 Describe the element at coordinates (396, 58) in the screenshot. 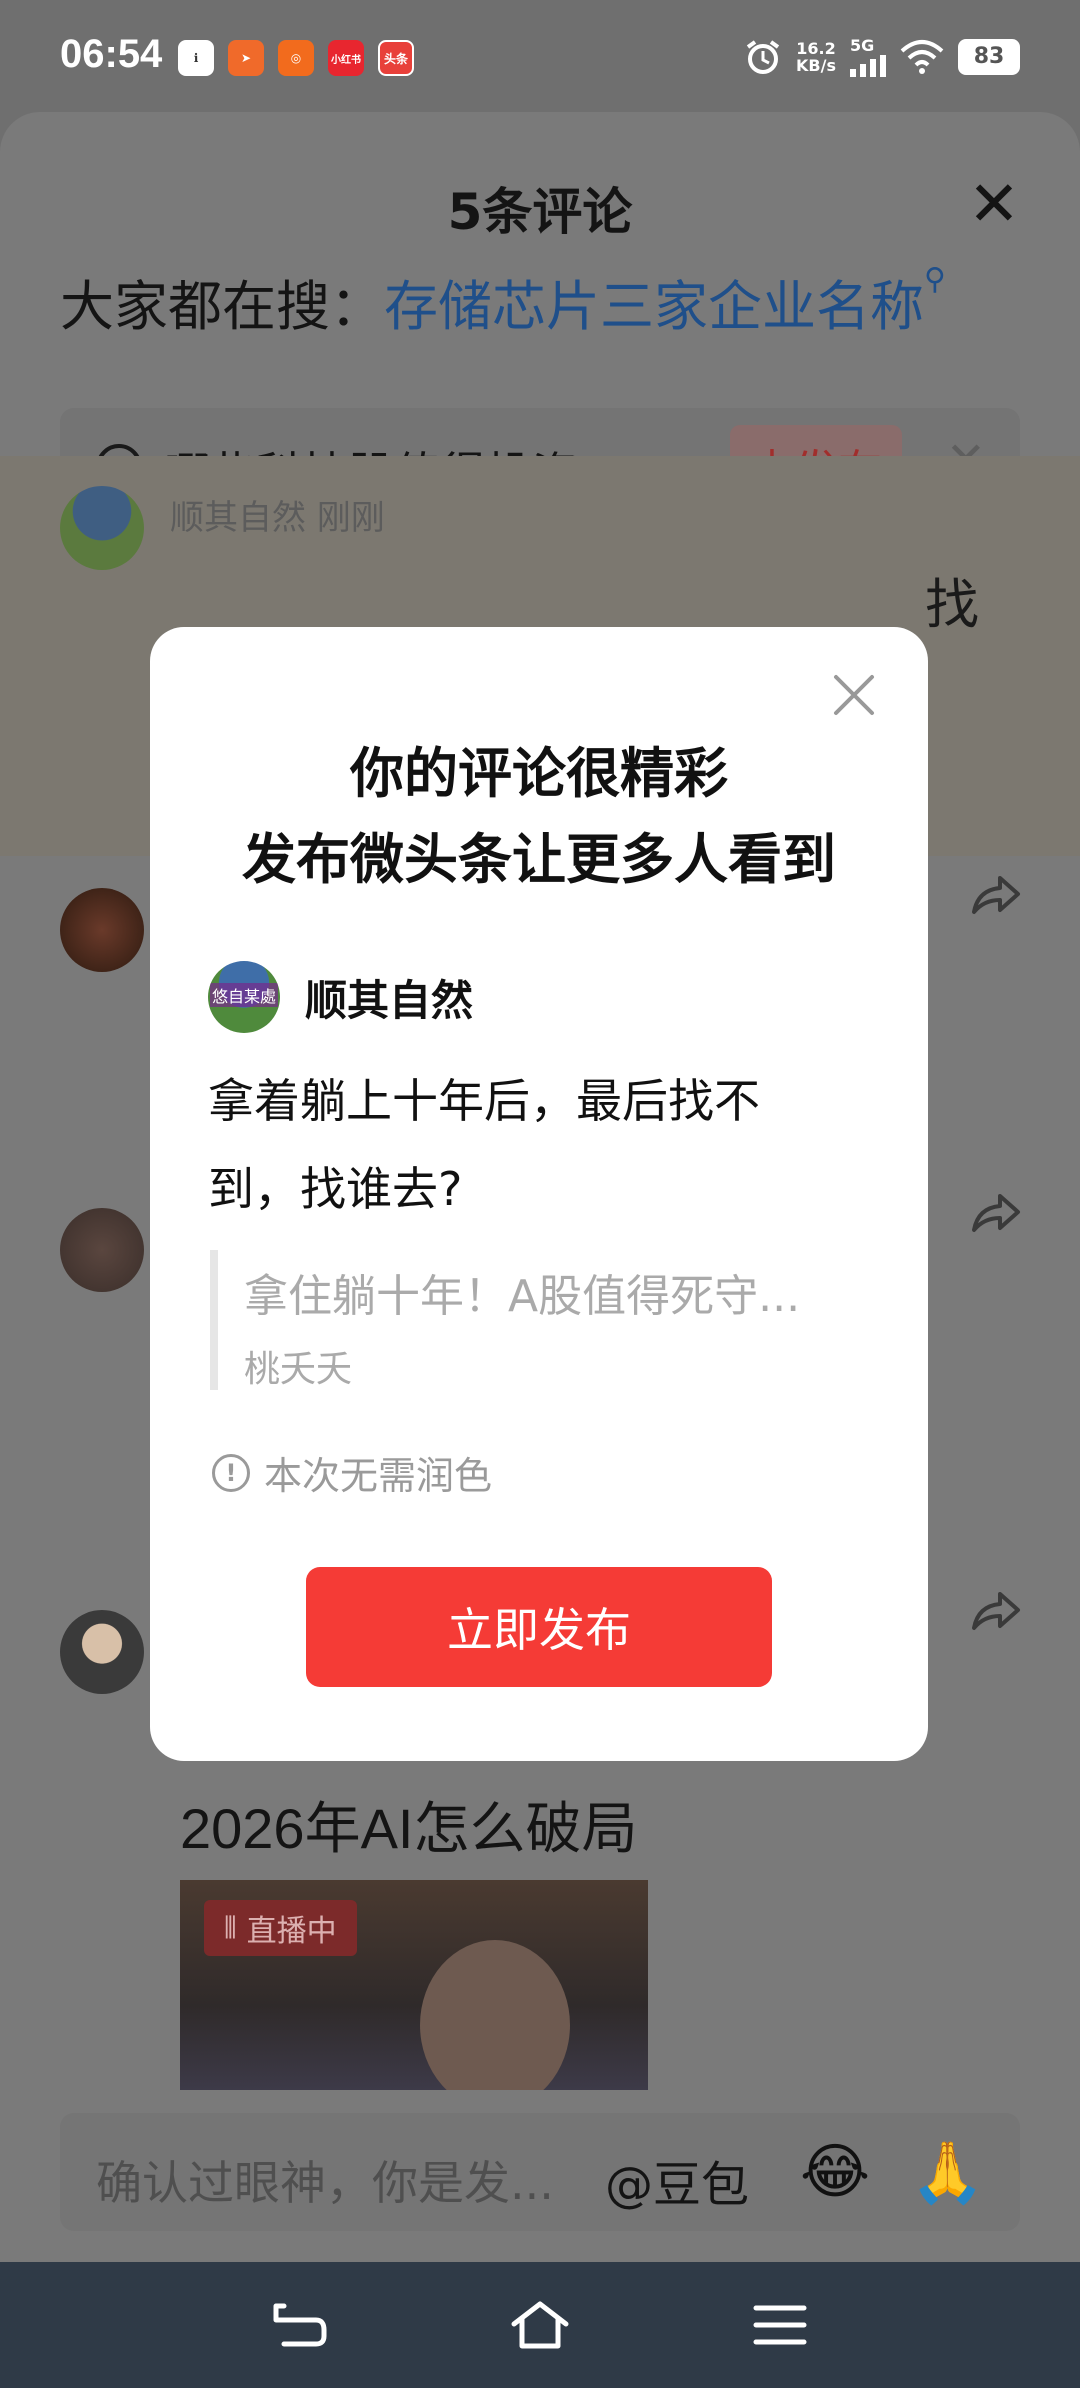

I see `toutiao-app-icon: 头条` at that location.